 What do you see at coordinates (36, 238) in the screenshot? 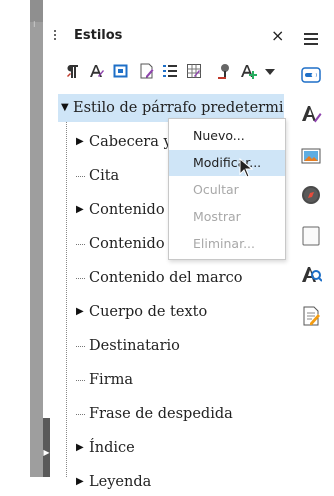
I see `sidebar-splitter` at bounding box center [36, 238].